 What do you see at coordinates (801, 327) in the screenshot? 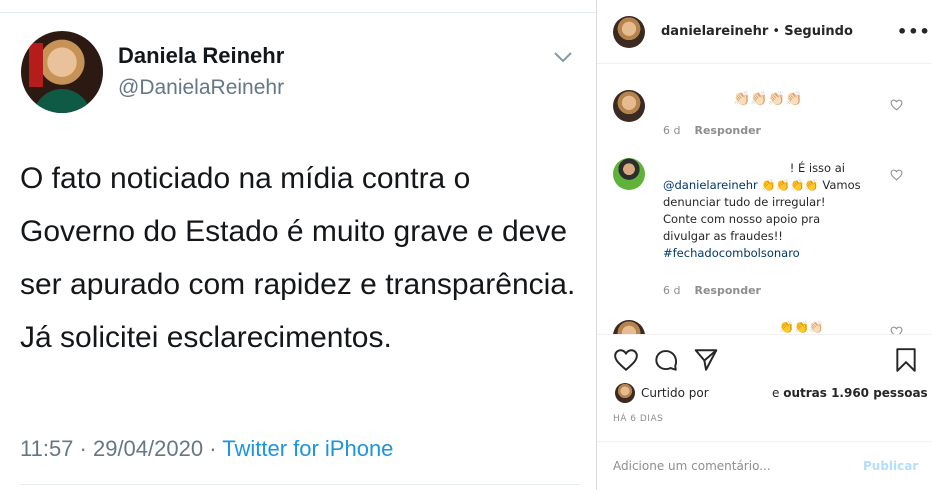
I see `comment-text: 👏👏👏🏻` at bounding box center [801, 327].